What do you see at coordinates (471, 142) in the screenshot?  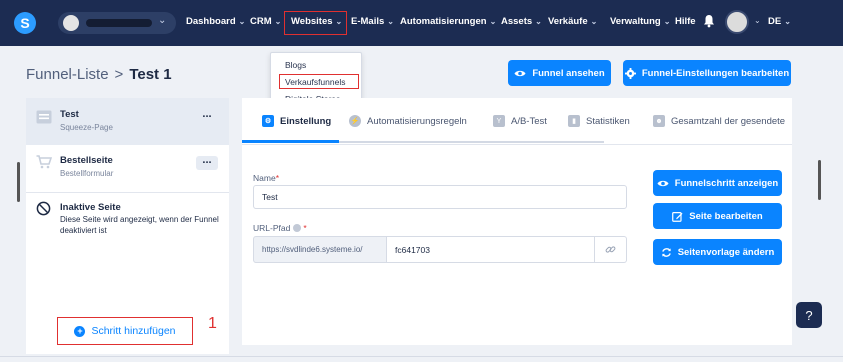 I see `tab-scrollbar` at bounding box center [471, 142].